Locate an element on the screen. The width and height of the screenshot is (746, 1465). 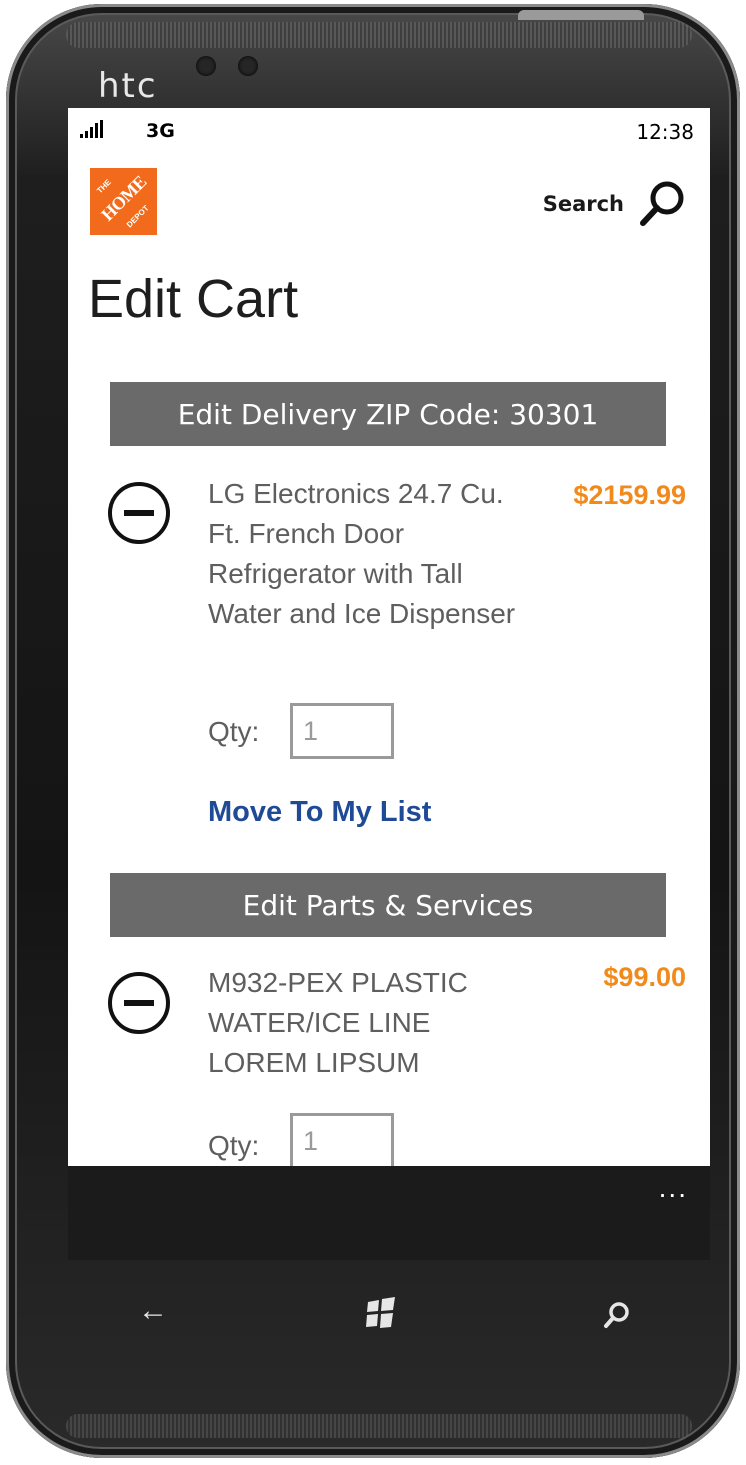
move-to-list-link: Move To My List is located at coordinates (319, 812).